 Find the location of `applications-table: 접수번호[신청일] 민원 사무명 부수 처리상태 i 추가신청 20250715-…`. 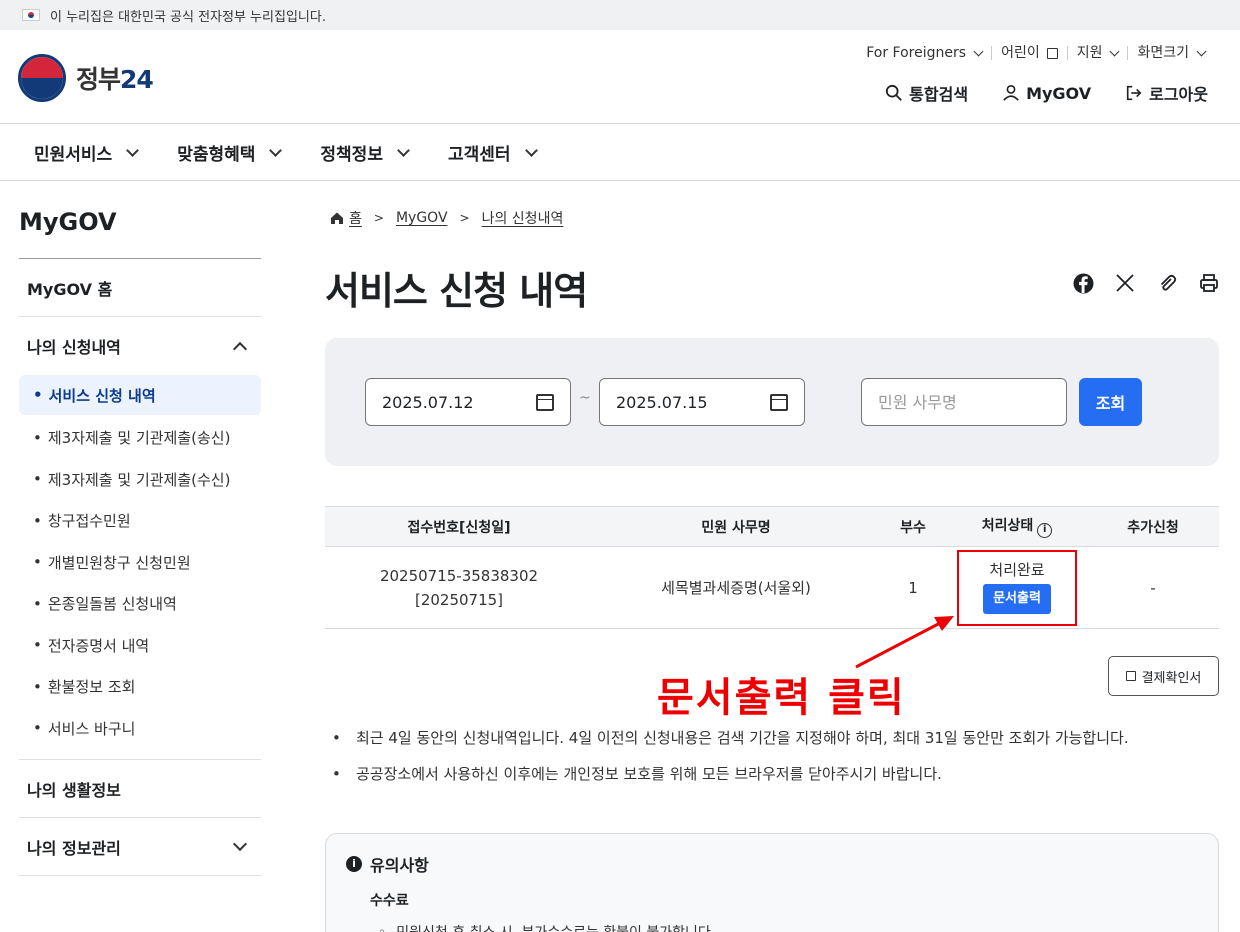

applications-table: 접수번호[신청일] 민원 사무명 부수 처리상태 i 추가신청 20250715-… is located at coordinates (772, 567).